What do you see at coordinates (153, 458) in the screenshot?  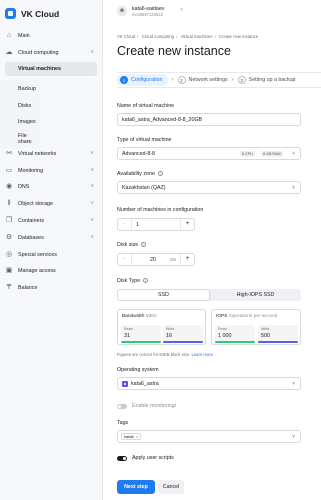 I see `user-scripts-label: Apply user scripts` at bounding box center [153, 458].